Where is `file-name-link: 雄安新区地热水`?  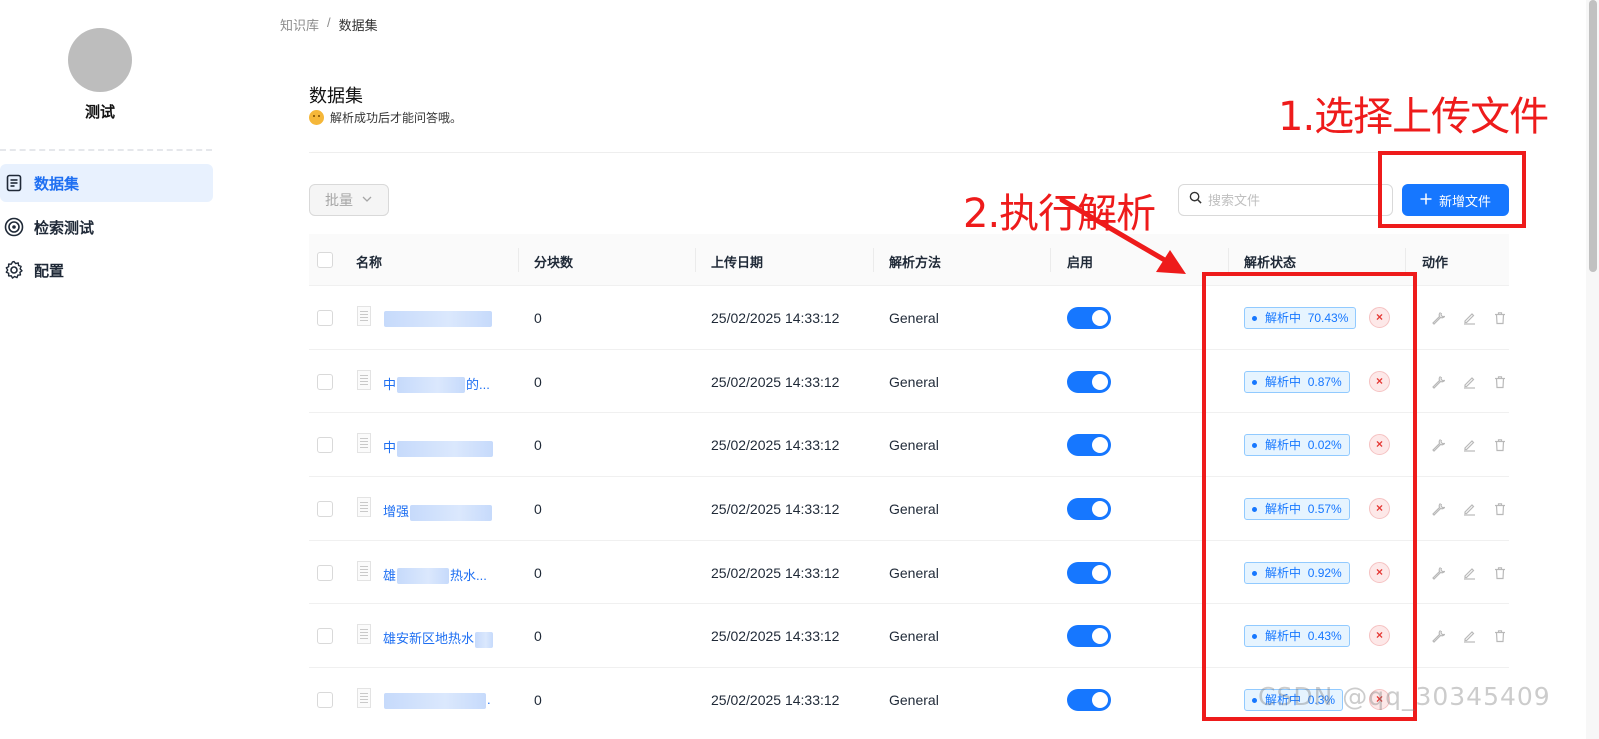
file-name-link: 雄安新区地热水 is located at coordinates (438, 638).